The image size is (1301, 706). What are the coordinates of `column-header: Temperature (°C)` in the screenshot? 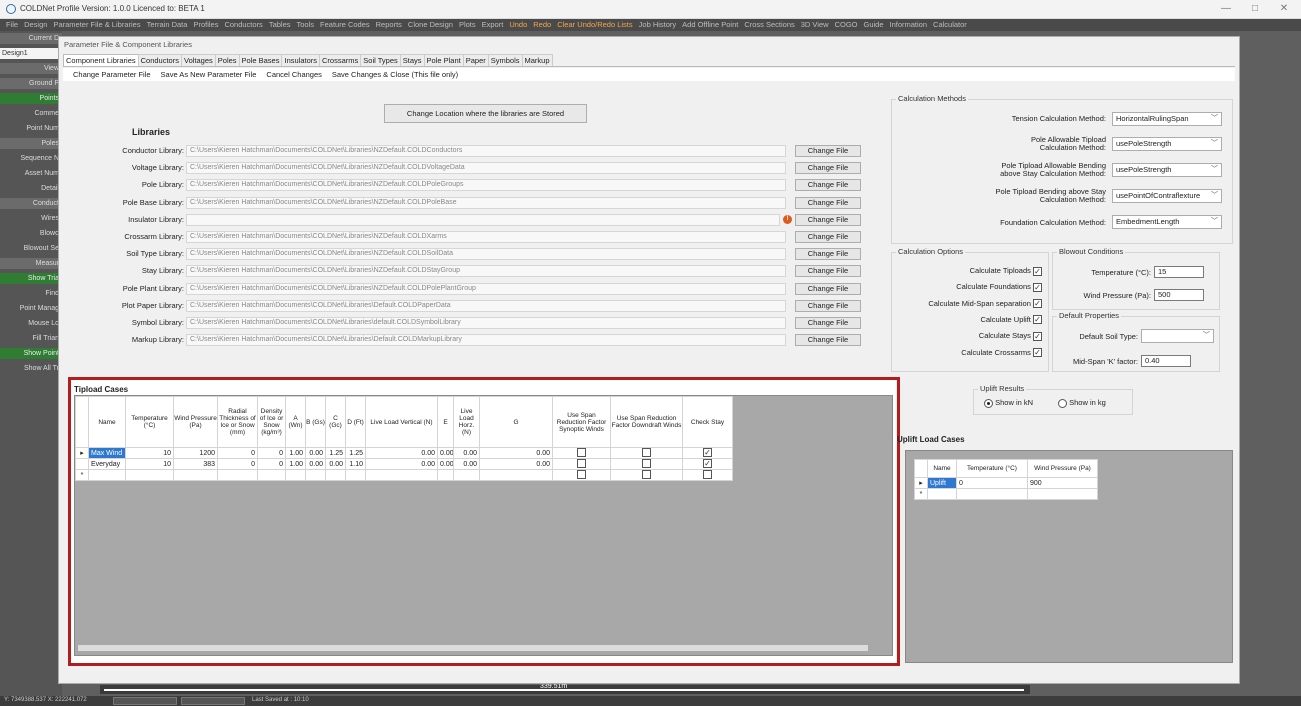 It's located at (992, 468).